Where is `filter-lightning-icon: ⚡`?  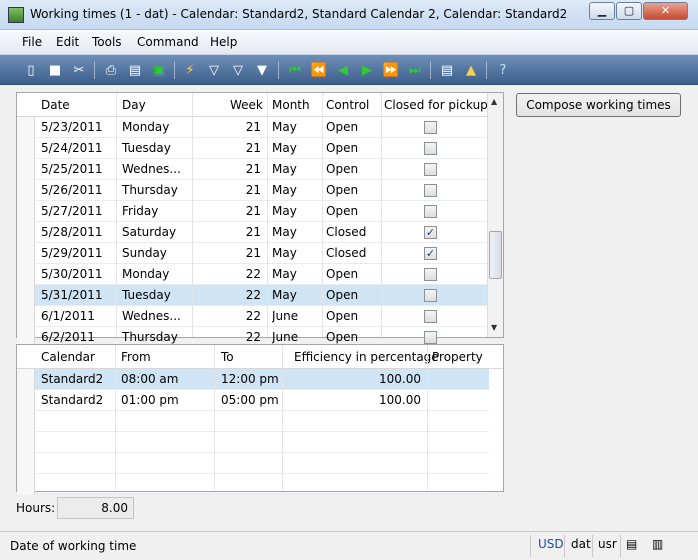 filter-lightning-icon: ⚡ is located at coordinates (190, 70).